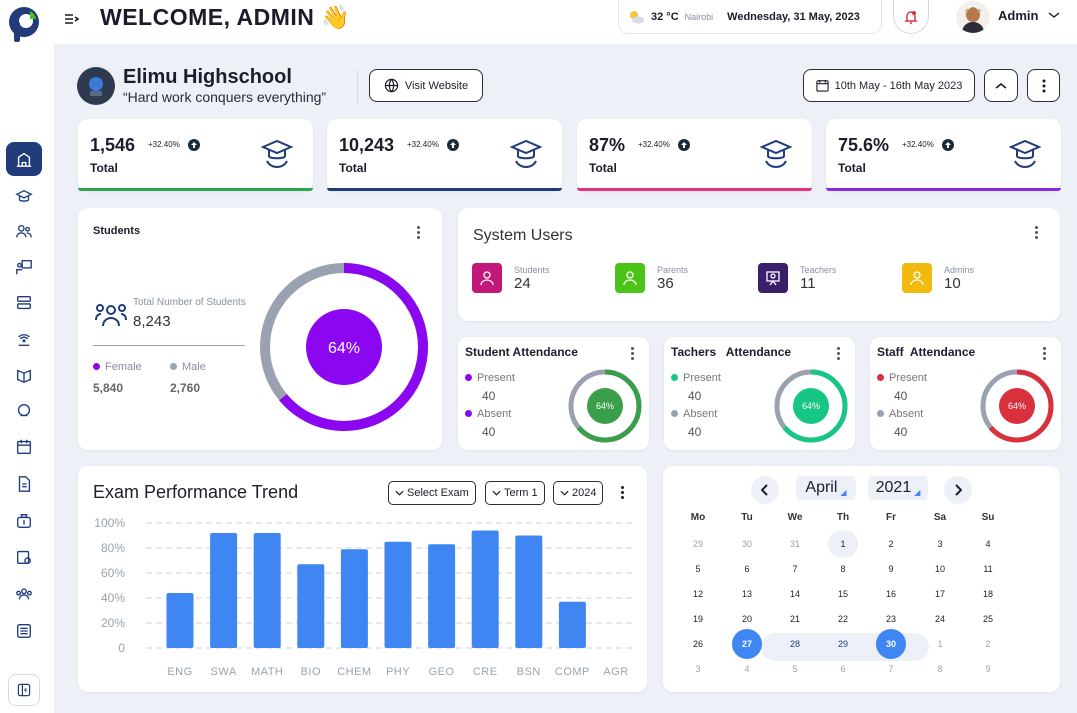  Describe the element at coordinates (698, 619) in the screenshot. I see `calendar-day: 19` at that location.